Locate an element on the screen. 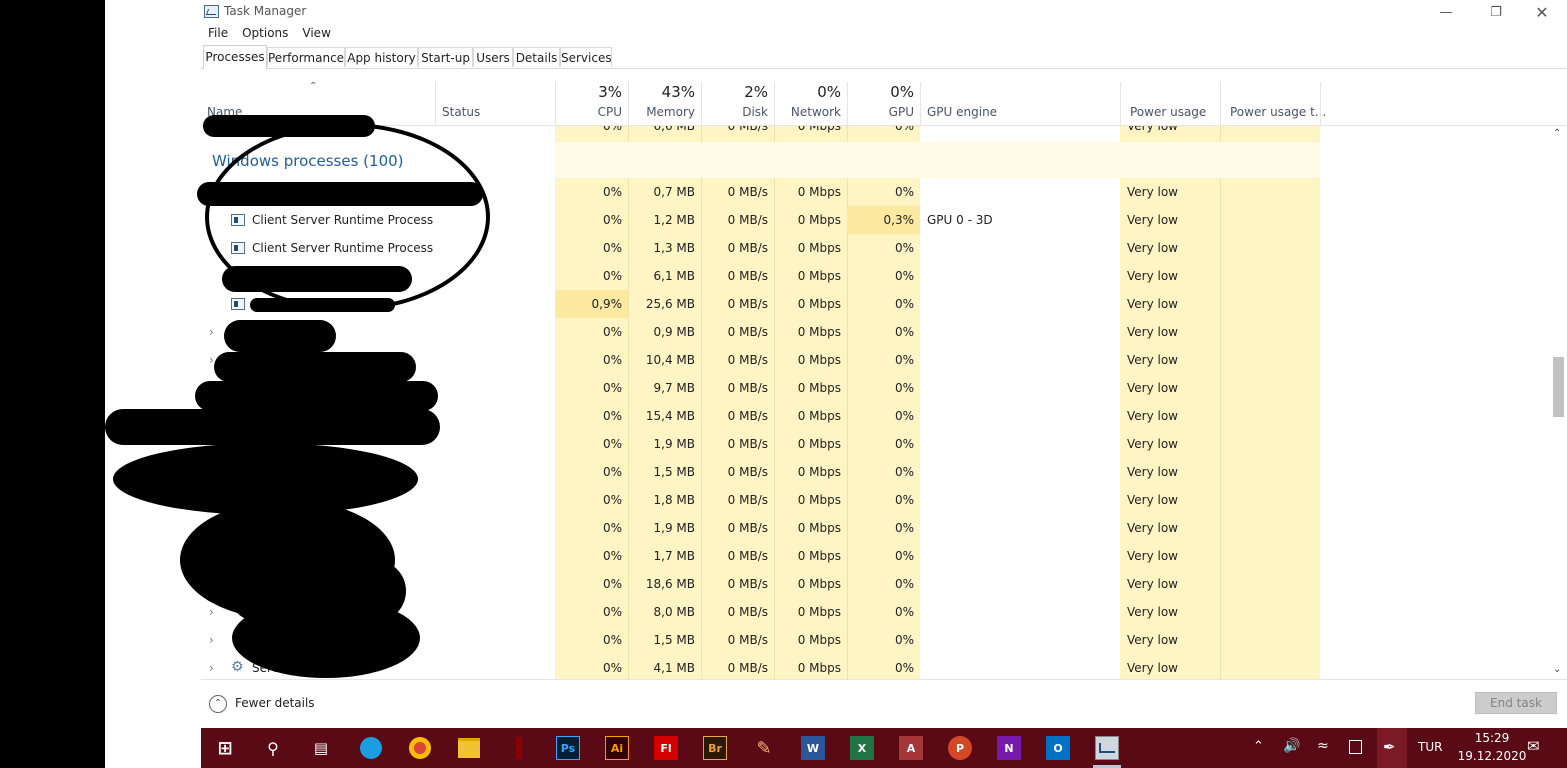  tab-users: Users is located at coordinates (493, 57).